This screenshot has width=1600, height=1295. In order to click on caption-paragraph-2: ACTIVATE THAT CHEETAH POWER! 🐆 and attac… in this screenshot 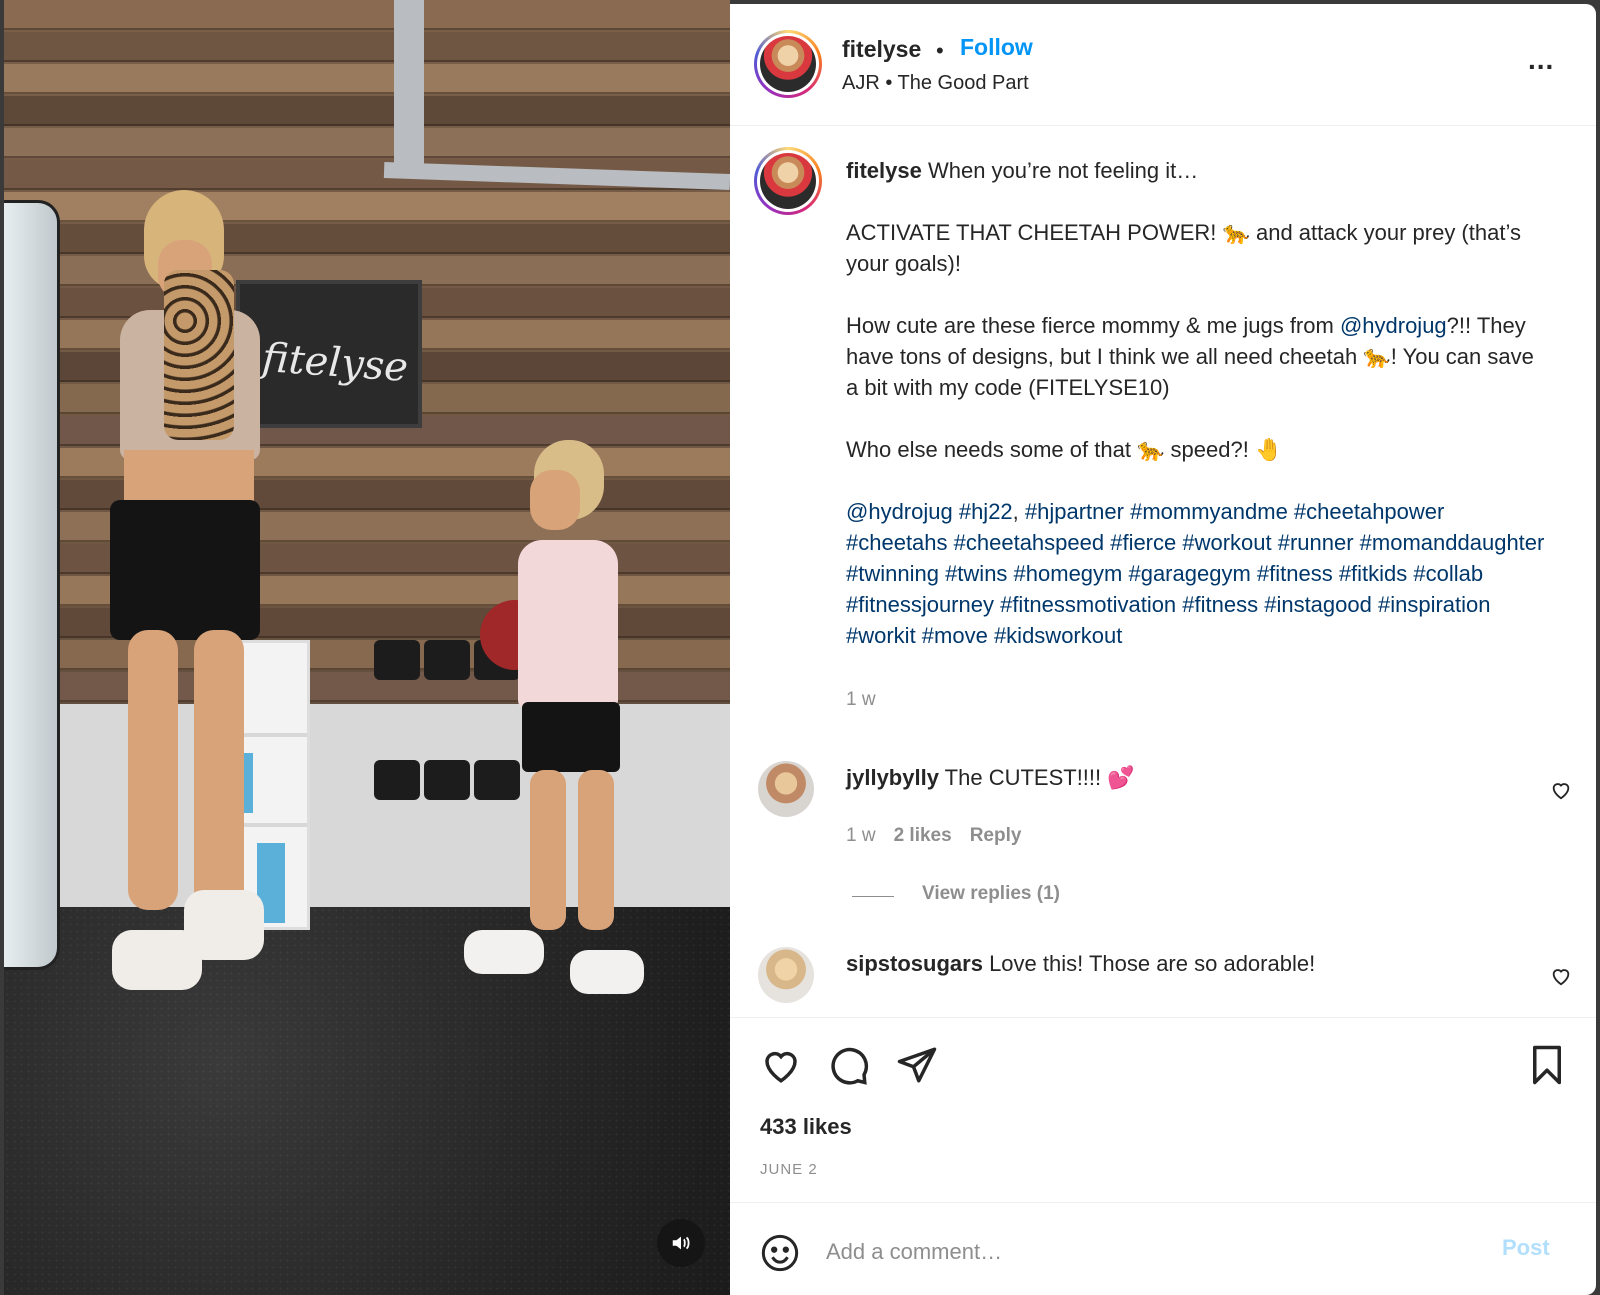, I will do `click(1187, 248)`.